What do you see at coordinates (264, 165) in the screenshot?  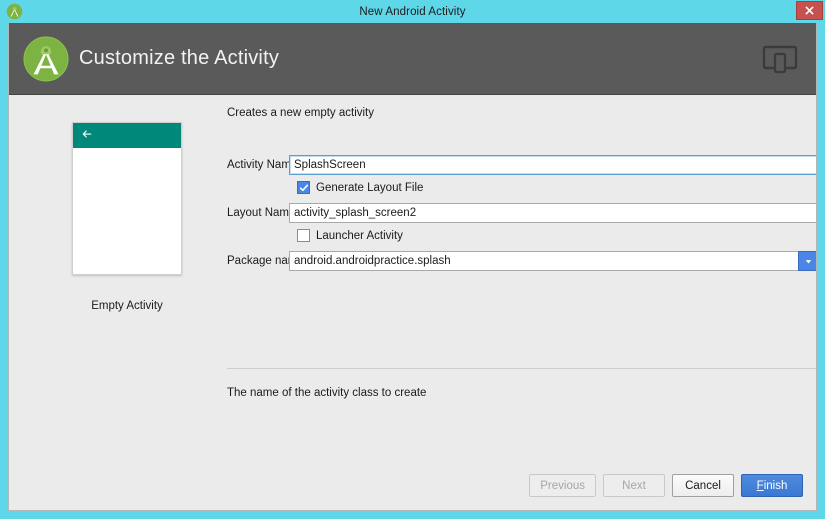 I see `activity-name-label: Activity Name:` at bounding box center [264, 165].